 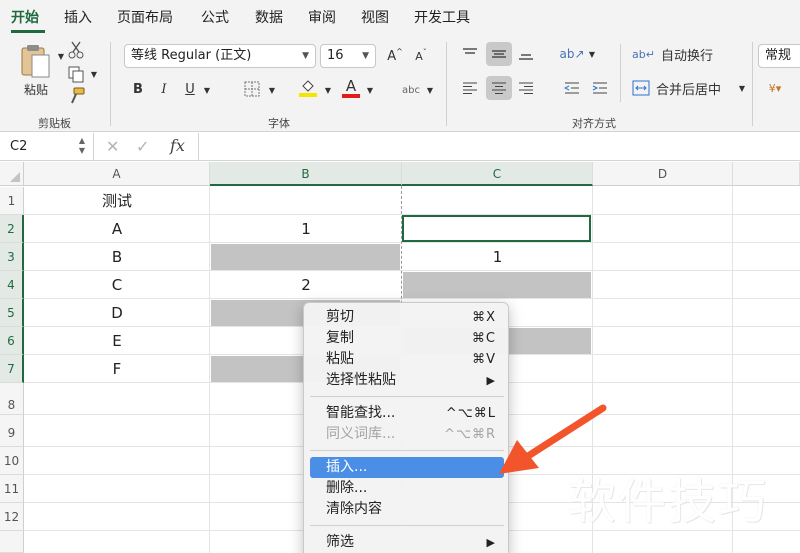 I want to click on paste-dropdown-icon: ▼, so click(x=61, y=56).